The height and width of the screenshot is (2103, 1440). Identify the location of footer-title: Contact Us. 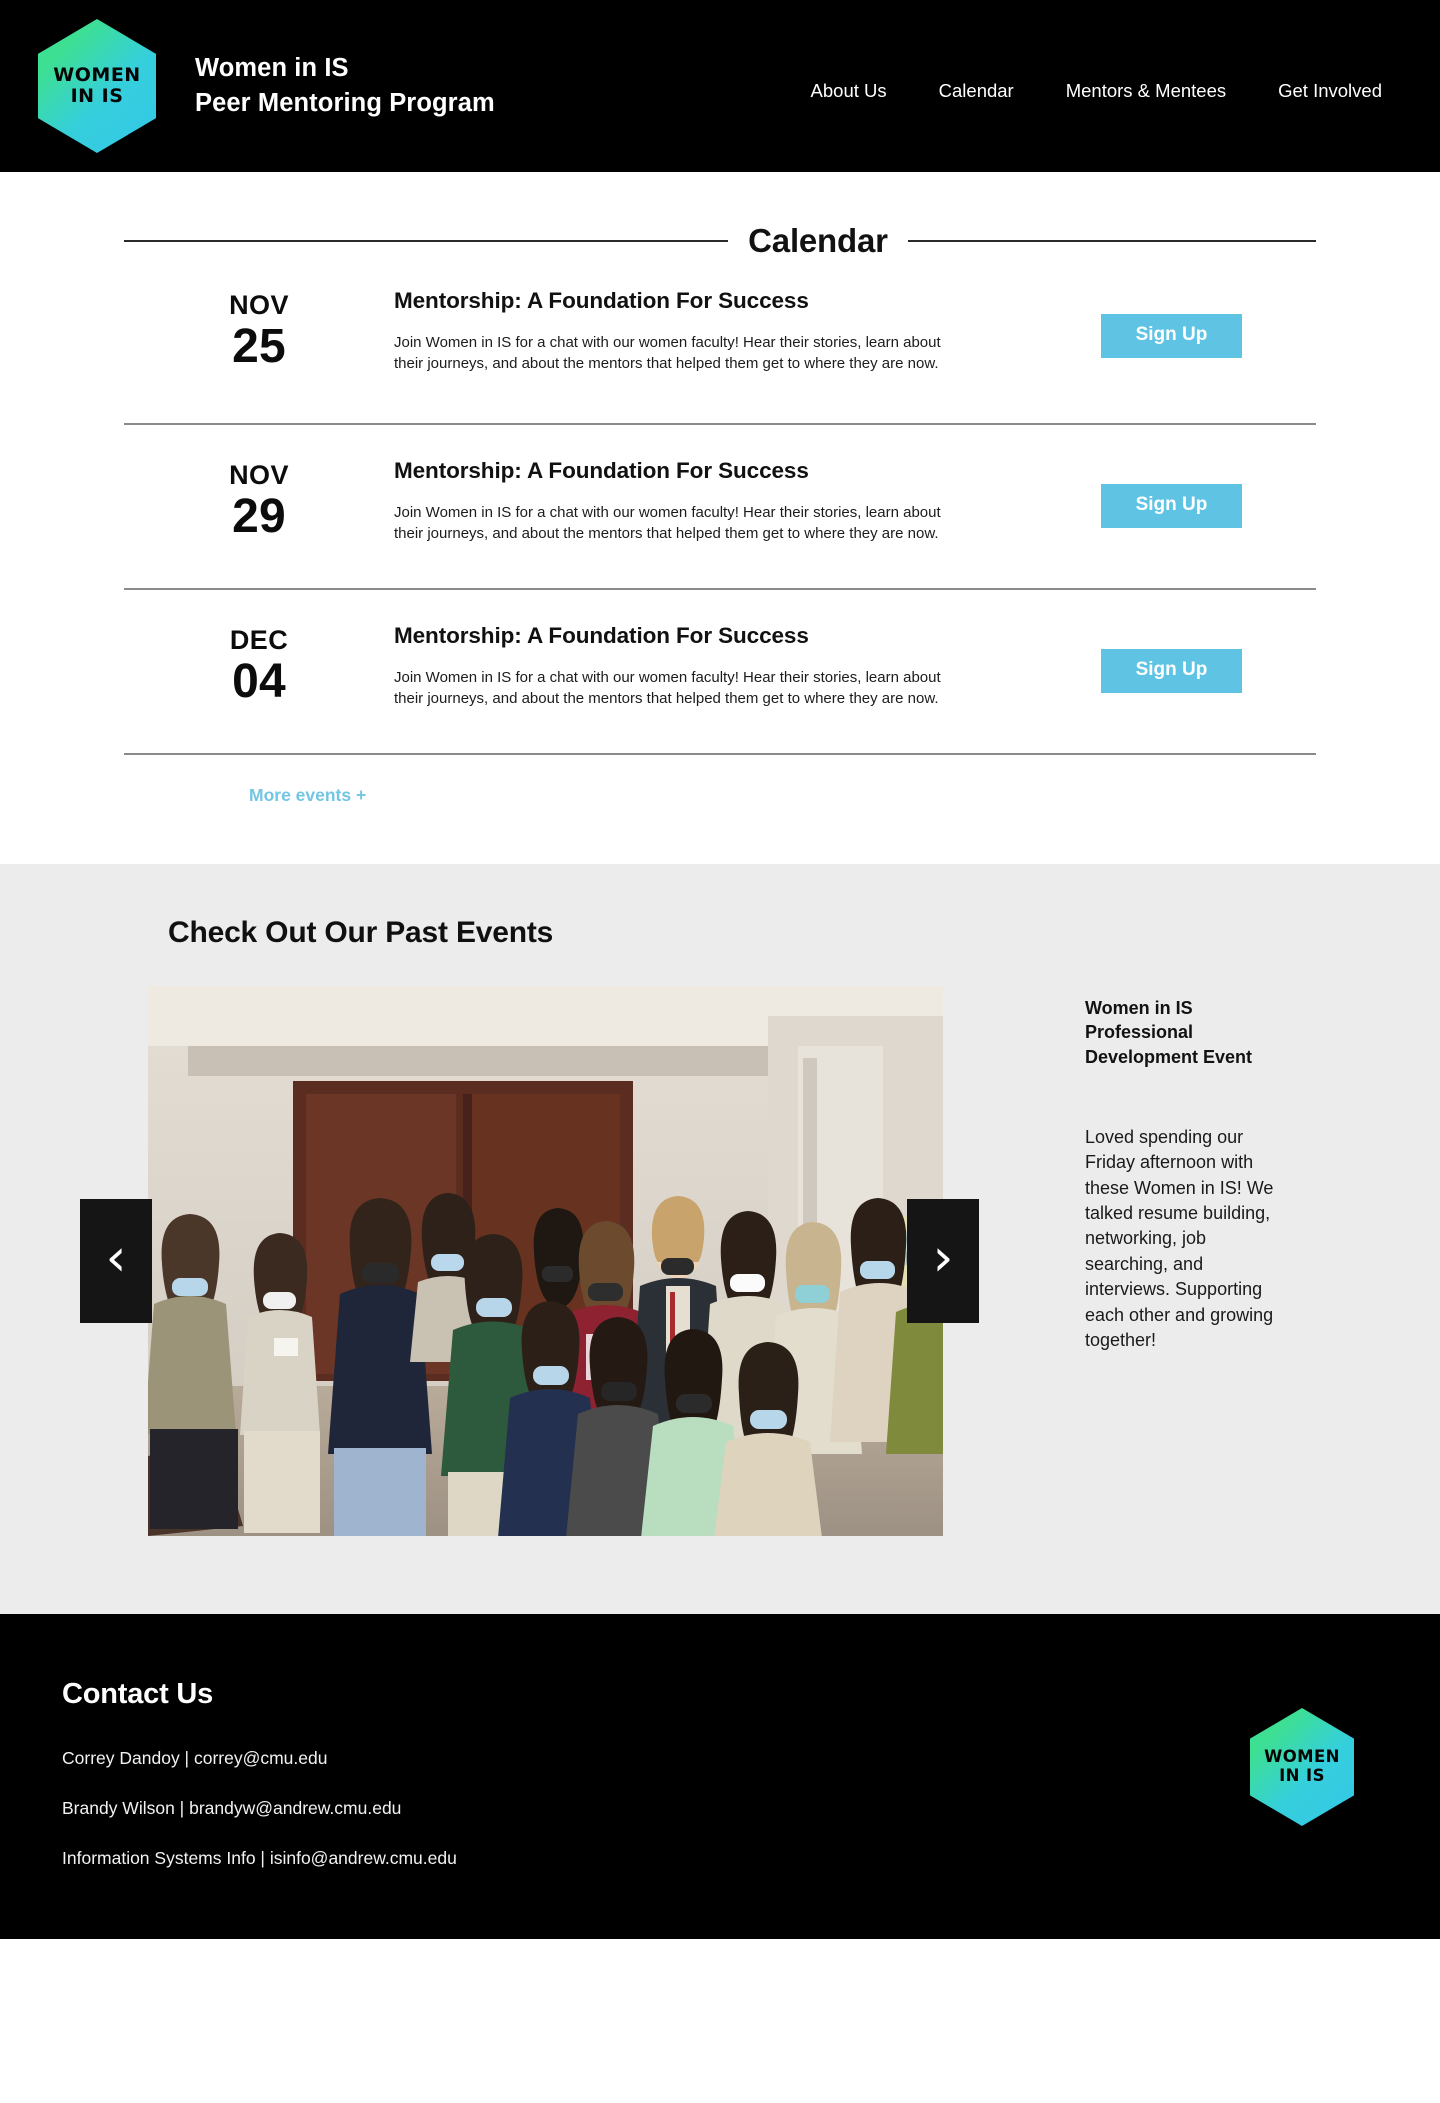
(138, 1694).